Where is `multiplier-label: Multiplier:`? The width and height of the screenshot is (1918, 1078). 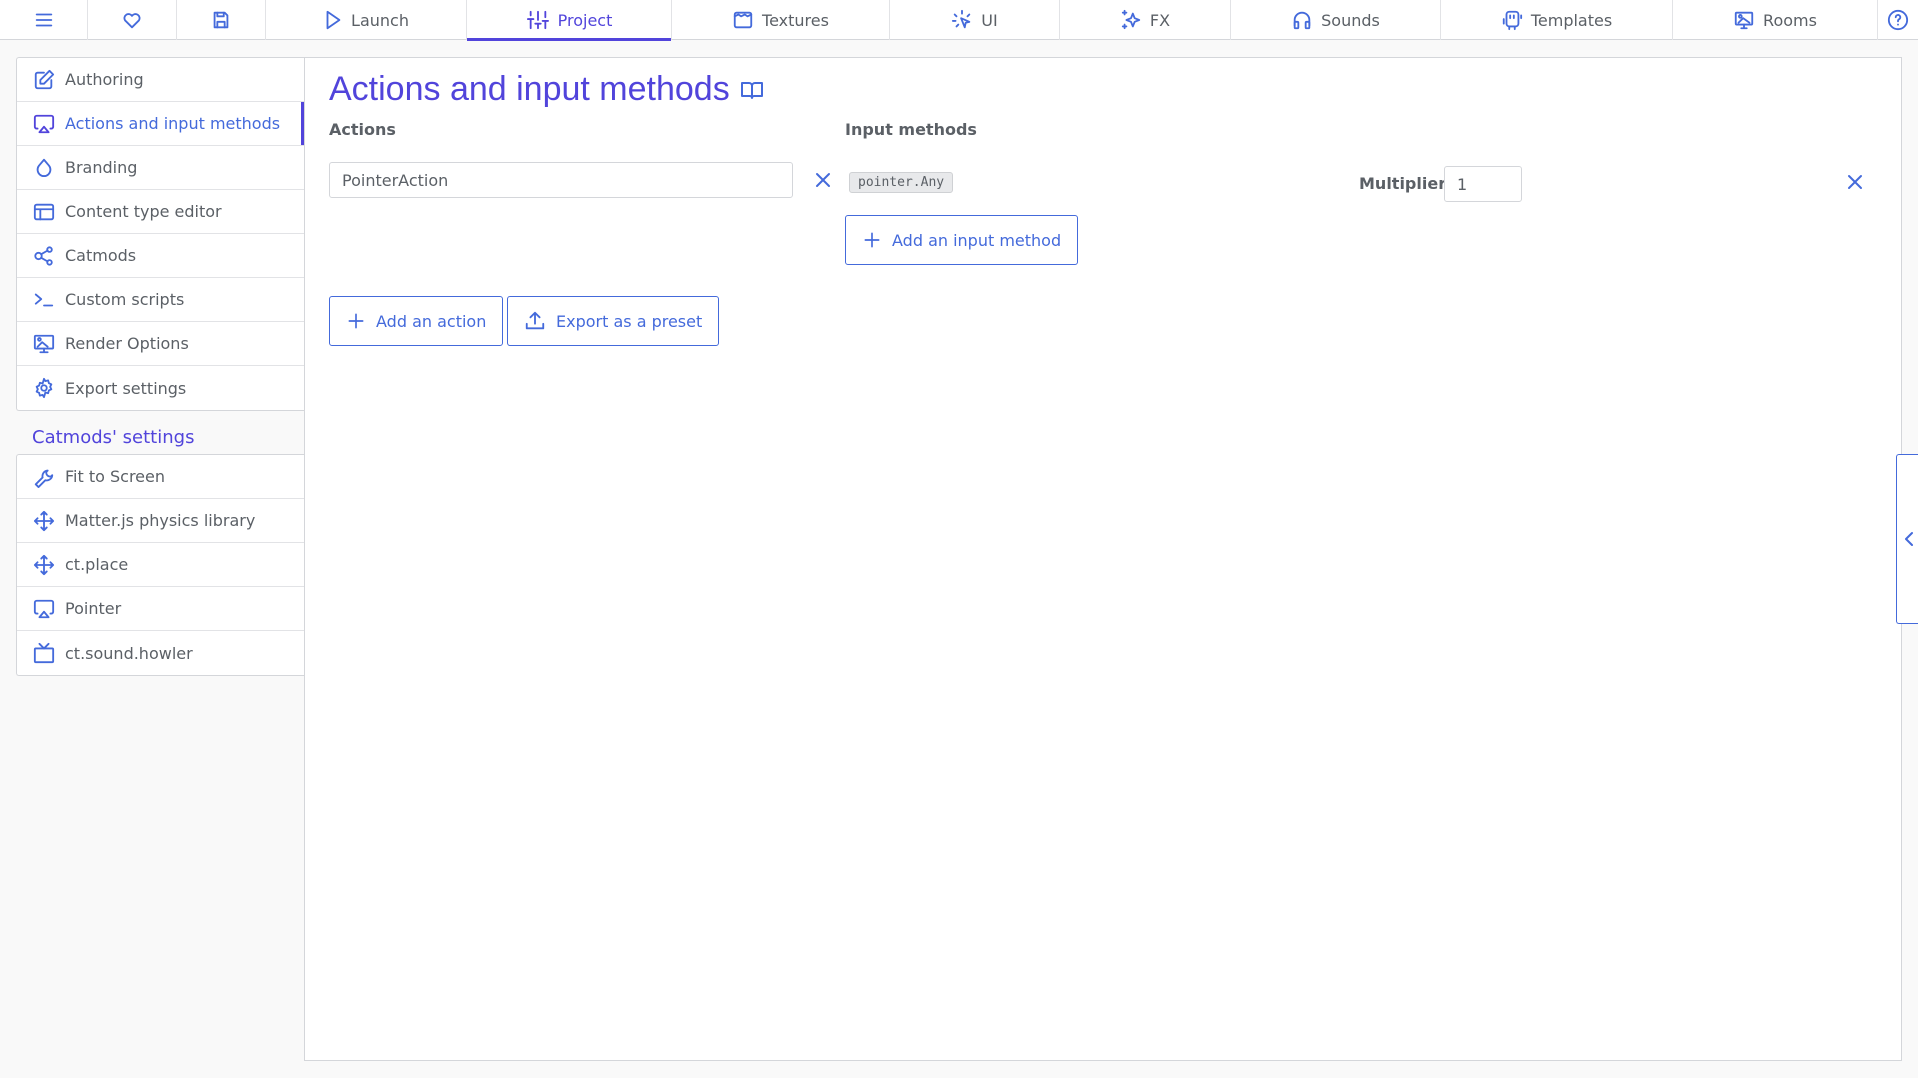
multiplier-label: Multiplier: is located at coordinates (1406, 183).